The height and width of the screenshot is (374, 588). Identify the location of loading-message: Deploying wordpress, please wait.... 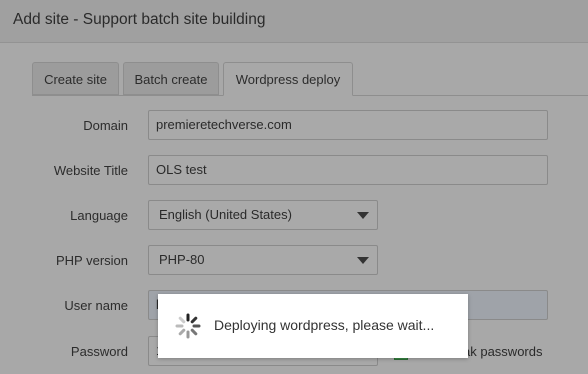
(324, 325).